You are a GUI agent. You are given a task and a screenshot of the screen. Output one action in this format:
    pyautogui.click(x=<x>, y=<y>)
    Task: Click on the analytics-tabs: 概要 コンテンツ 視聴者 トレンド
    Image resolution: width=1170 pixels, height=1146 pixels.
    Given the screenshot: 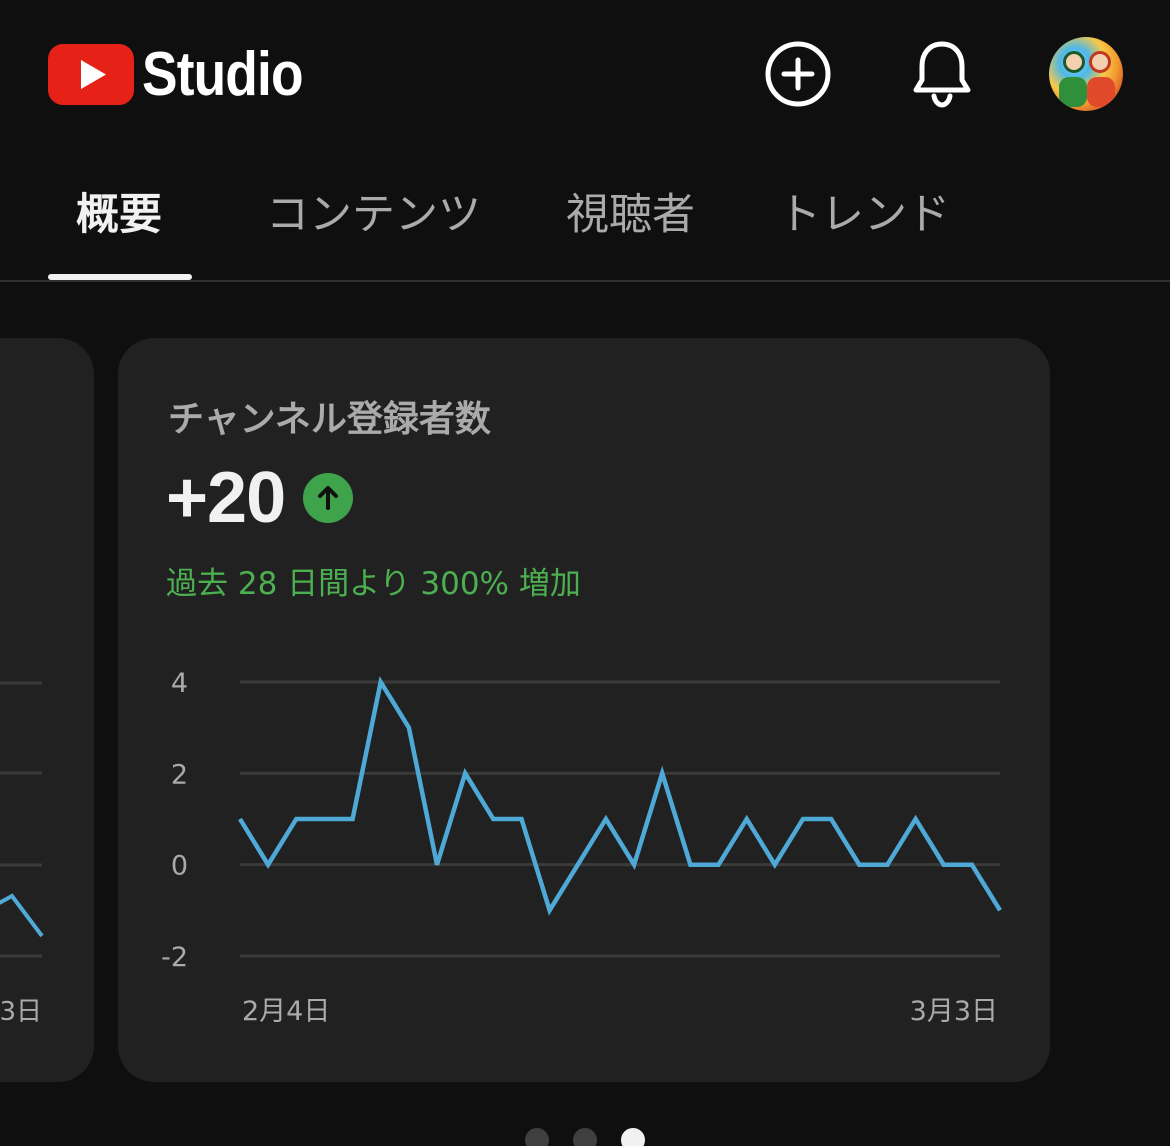 What is the action you would take?
    pyautogui.click(x=585, y=216)
    